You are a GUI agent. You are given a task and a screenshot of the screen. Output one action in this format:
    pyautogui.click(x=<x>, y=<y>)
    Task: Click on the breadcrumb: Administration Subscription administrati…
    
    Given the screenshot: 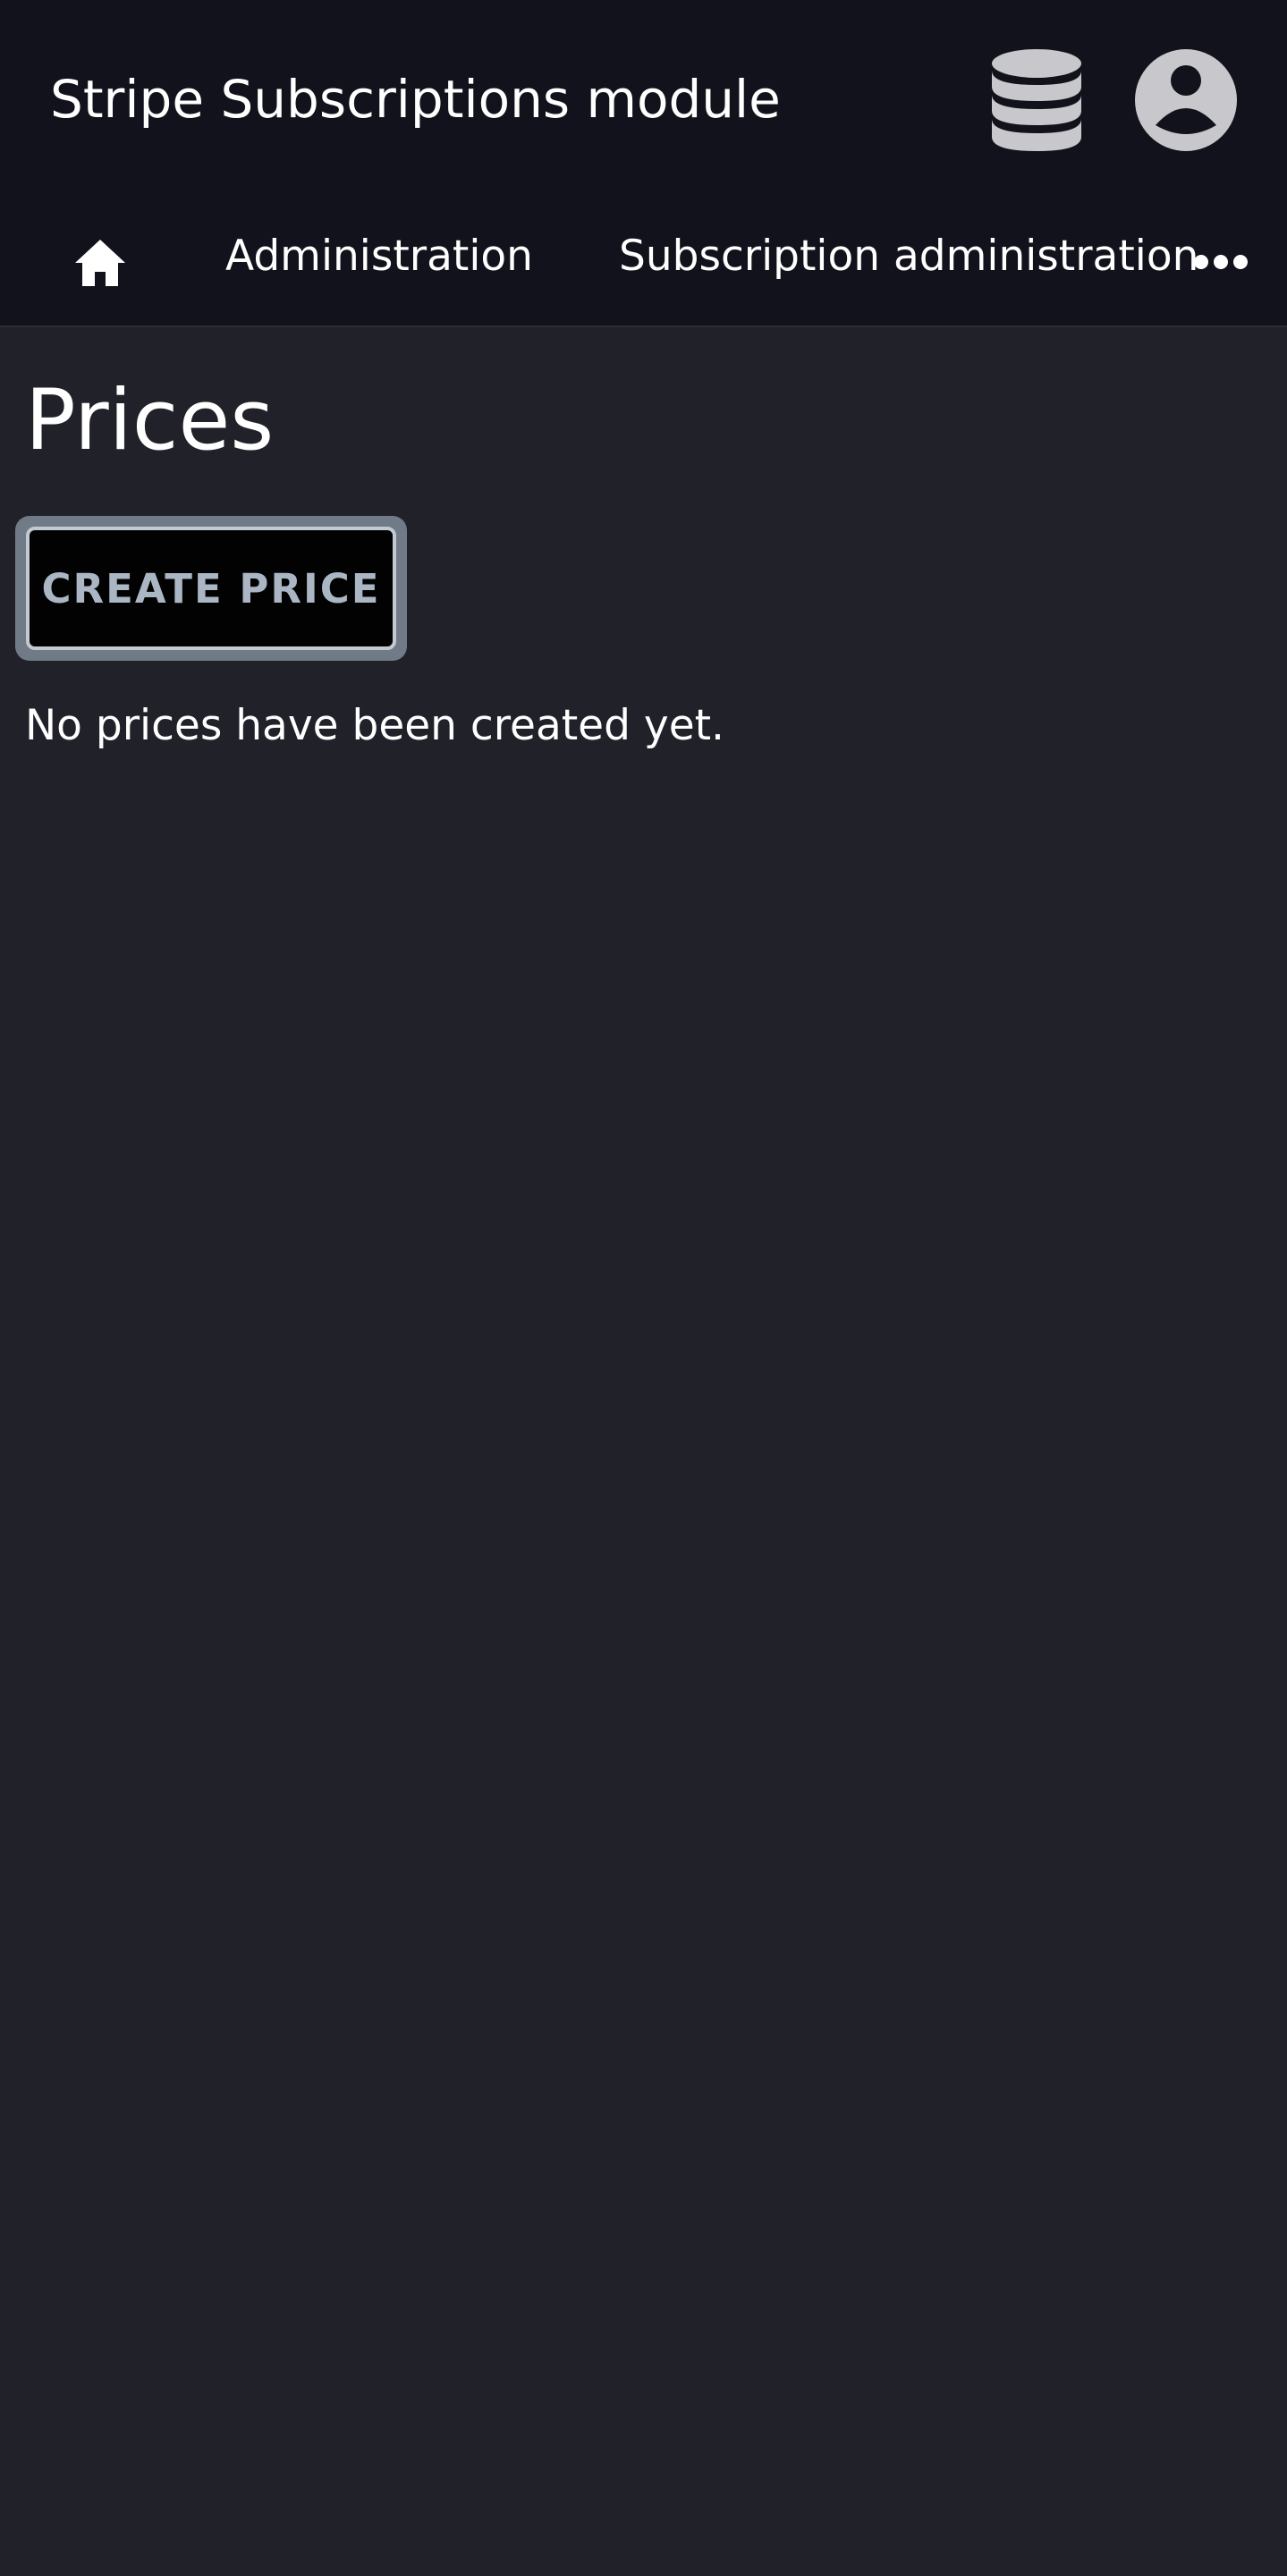 What is the action you would take?
    pyautogui.click(x=643, y=262)
    